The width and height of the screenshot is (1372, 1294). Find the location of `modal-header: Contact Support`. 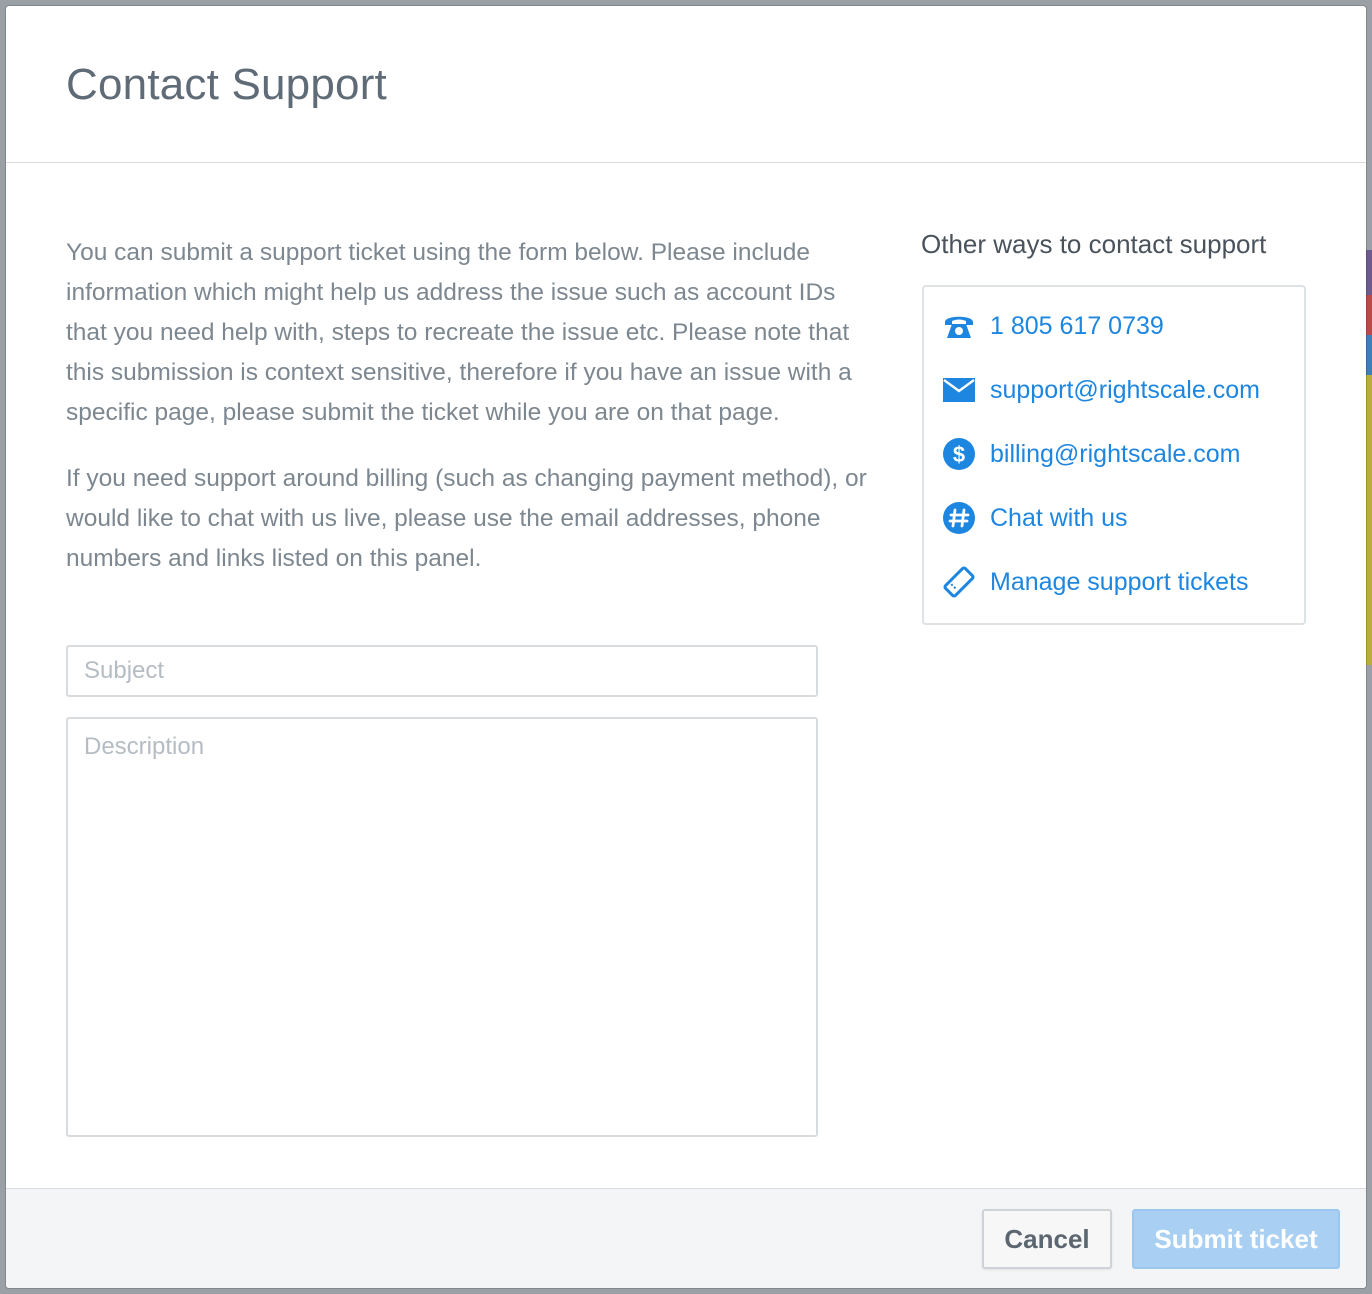

modal-header: Contact Support is located at coordinates (686, 84).